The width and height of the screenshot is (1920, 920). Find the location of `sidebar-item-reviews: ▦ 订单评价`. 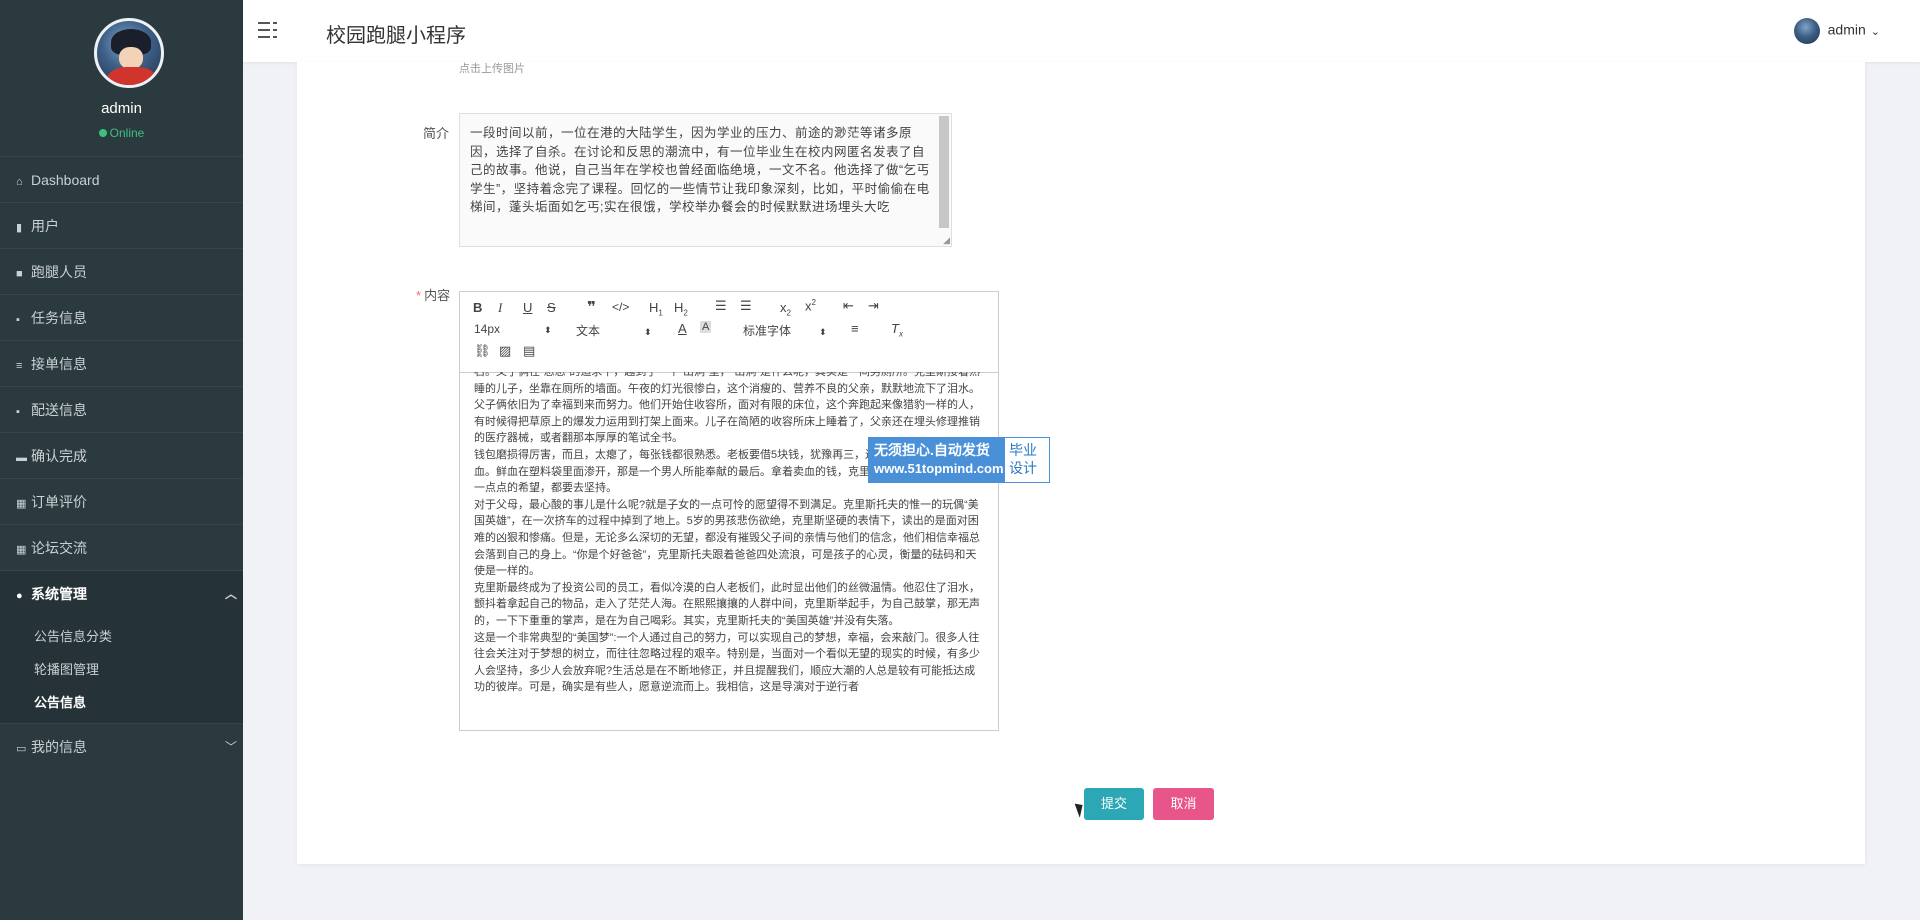

sidebar-item-reviews: ▦ 订单评价 is located at coordinates (121, 501).